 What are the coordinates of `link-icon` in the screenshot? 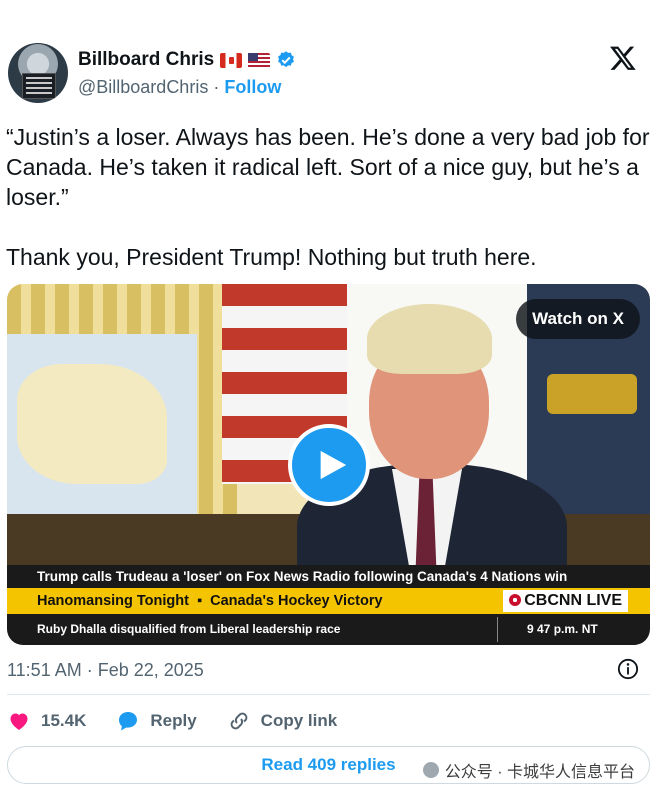 It's located at (239, 721).